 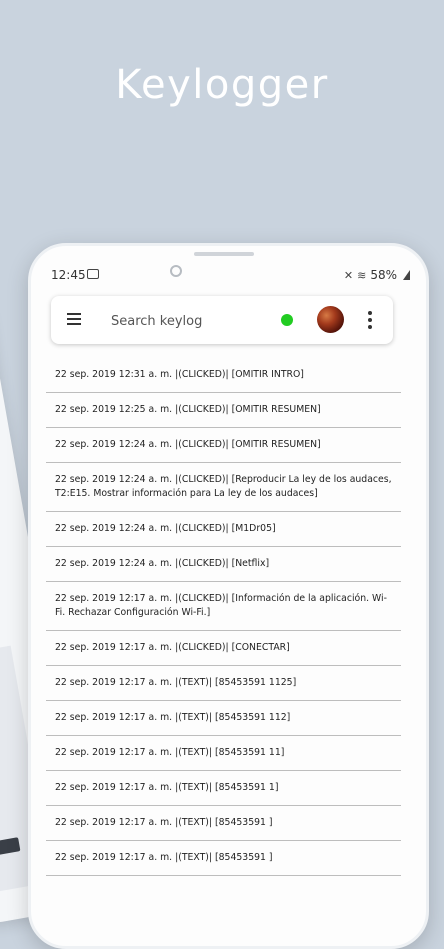 What do you see at coordinates (74, 319) in the screenshot?
I see `hamburger-menu-icon` at bounding box center [74, 319].